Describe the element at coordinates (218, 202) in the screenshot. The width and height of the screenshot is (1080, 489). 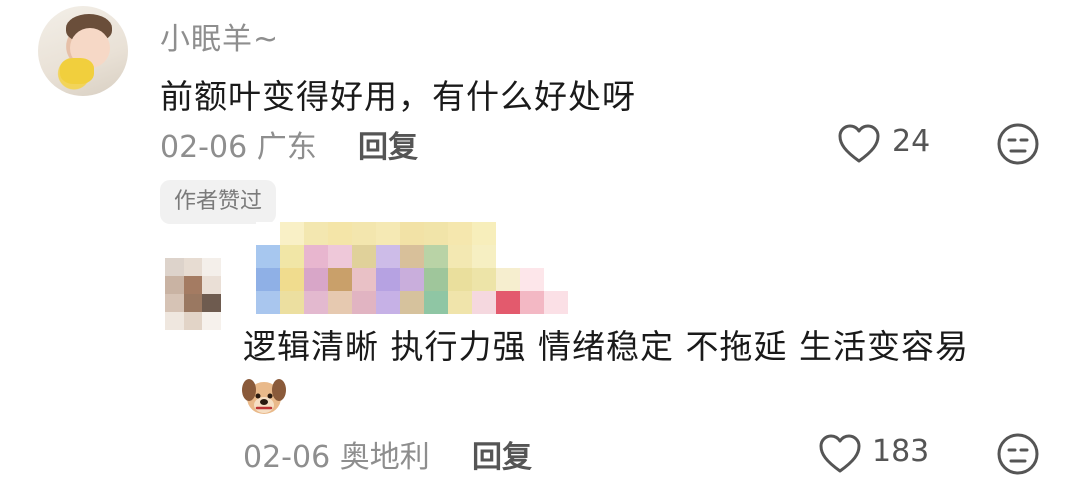
I see `author-liked-badge: 作者赞过` at that location.